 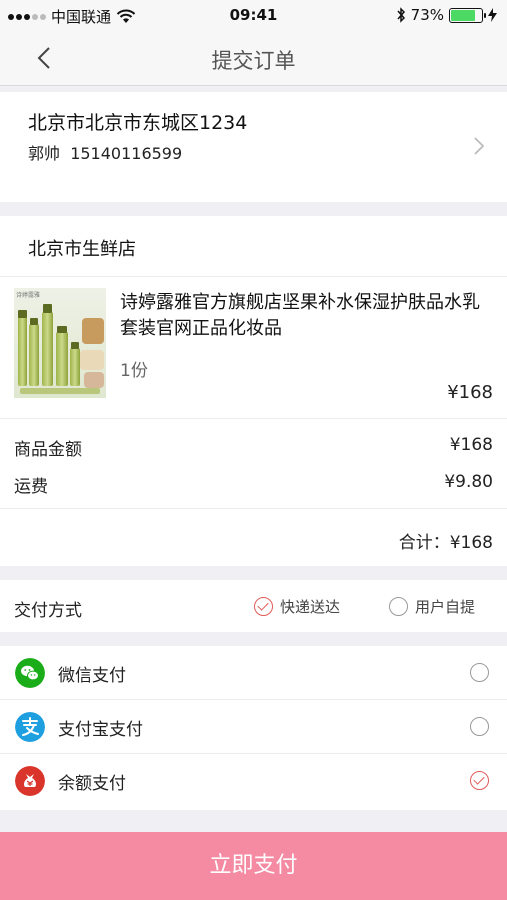 I want to click on shop-name: 北京市生鲜店, so click(x=82, y=249).